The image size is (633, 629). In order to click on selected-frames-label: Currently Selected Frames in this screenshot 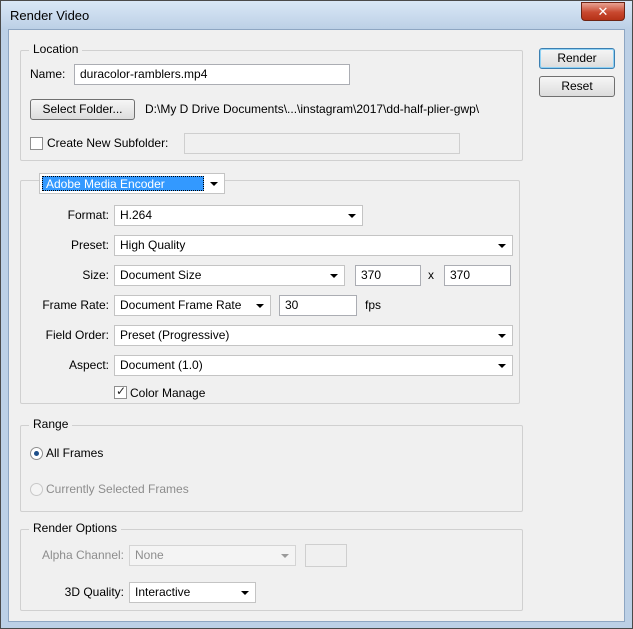, I will do `click(117, 489)`.